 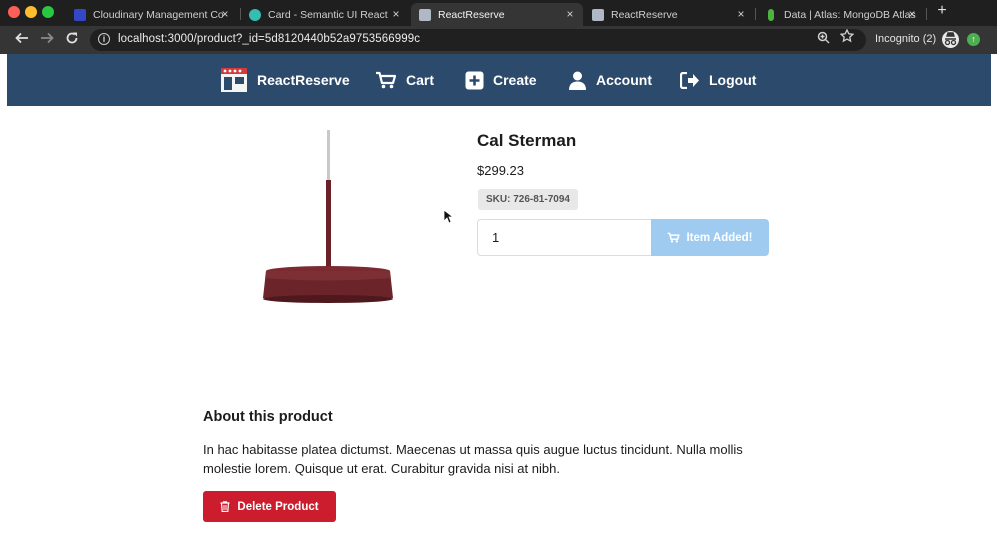 I want to click on browser-tab-semantic-ui: Card - Semantic UI React ×, so click(x=325, y=14).